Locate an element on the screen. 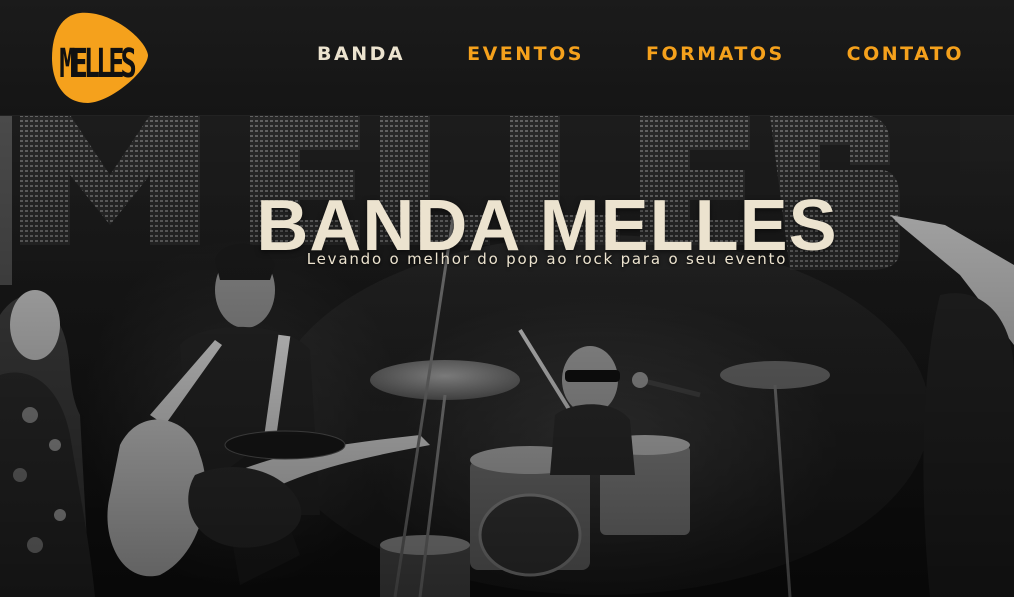 The height and width of the screenshot is (597, 1014). nav-item-formatos: FORMATOS is located at coordinates (715, 54).